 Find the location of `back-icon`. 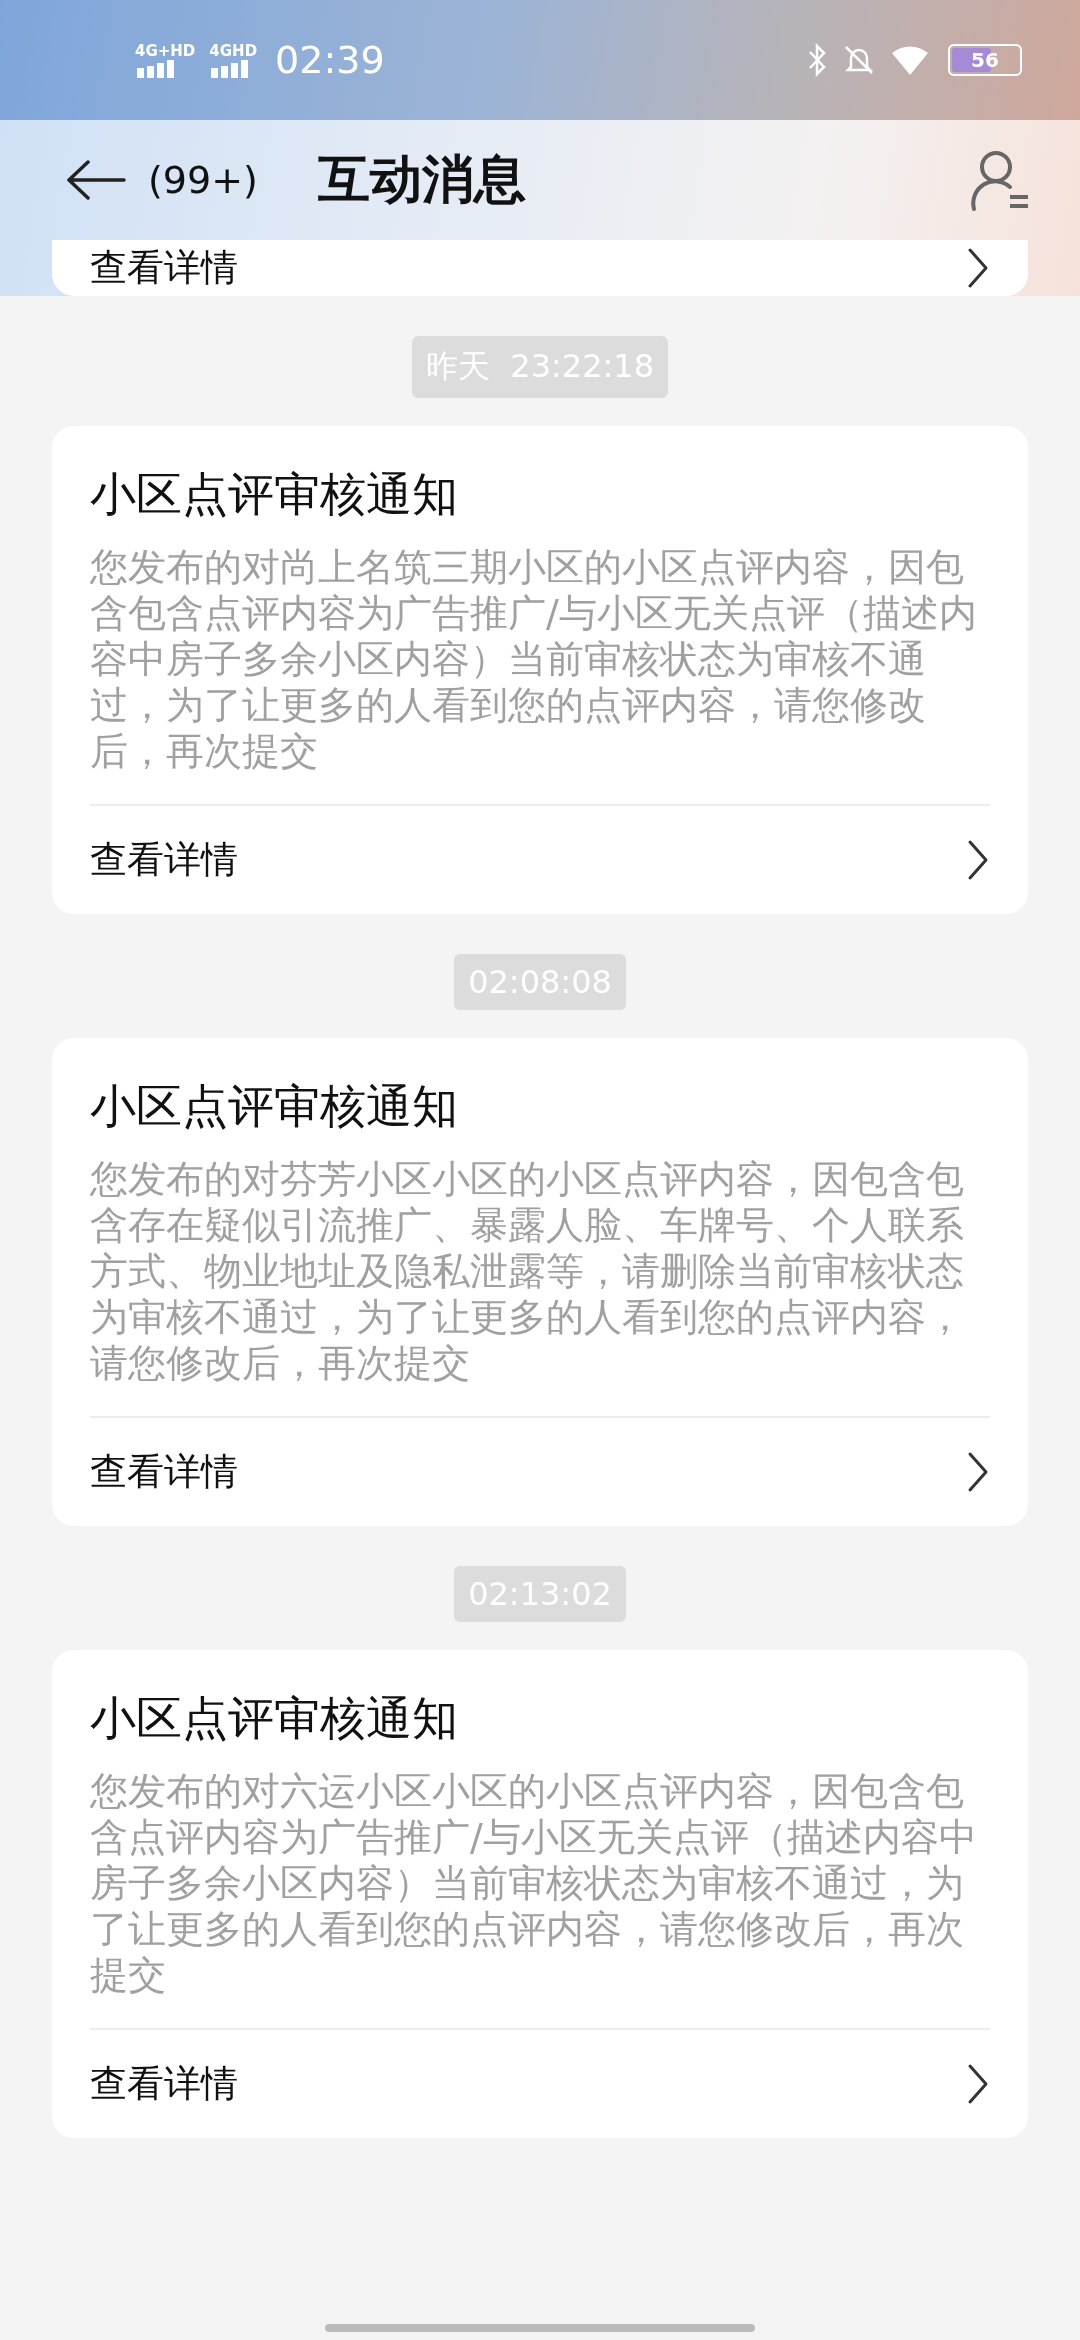

back-icon is located at coordinates (96, 180).